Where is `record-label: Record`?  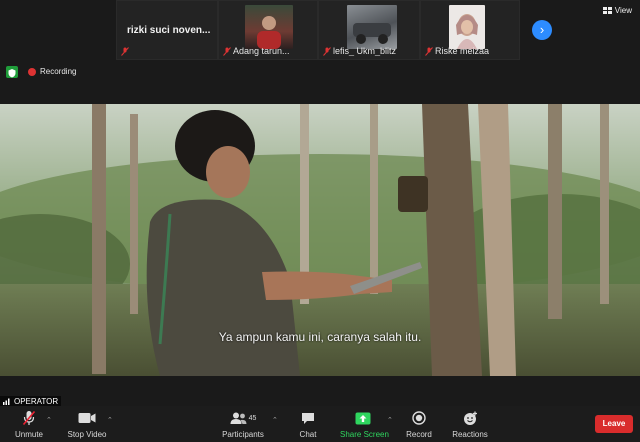
record-label: Record is located at coordinates (419, 434).